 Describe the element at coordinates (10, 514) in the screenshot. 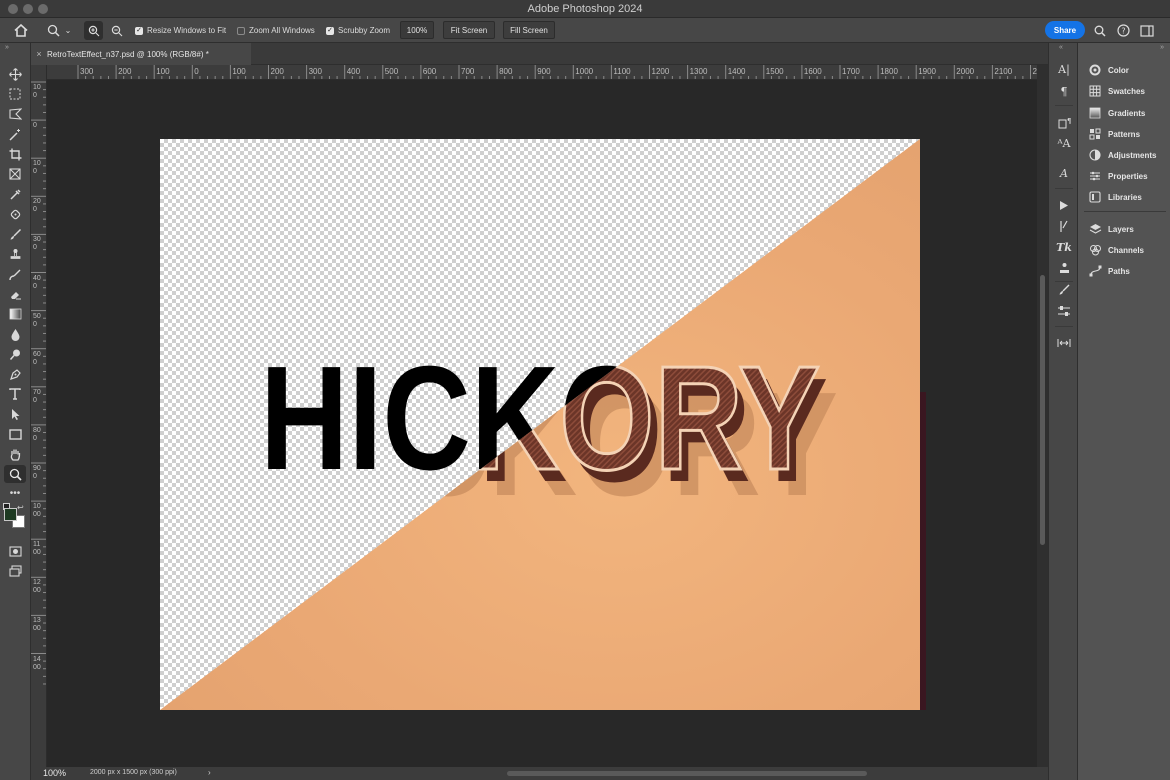

I see `foreground-color-swatch` at that location.